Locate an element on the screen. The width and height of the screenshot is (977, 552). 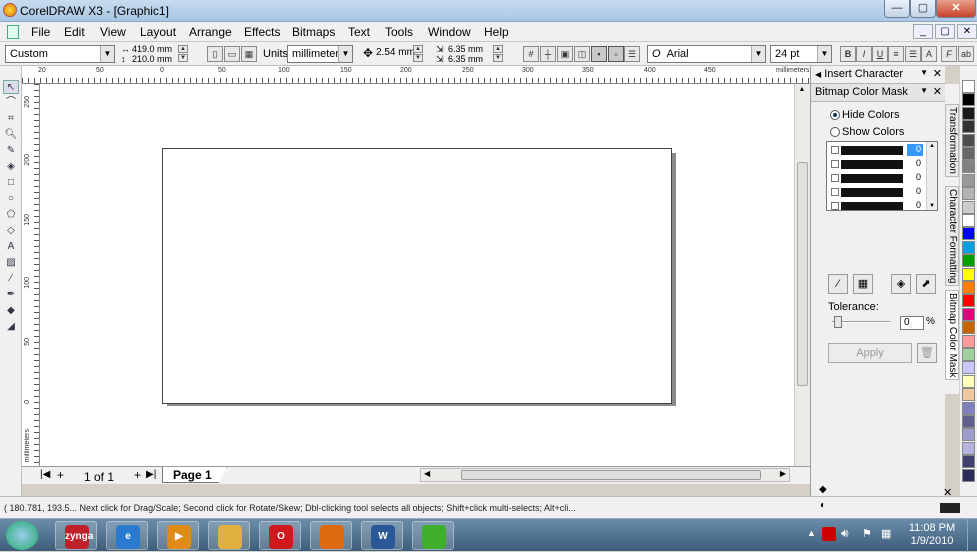
crop-tool-icon: ⌗ is located at coordinates (11, 119).